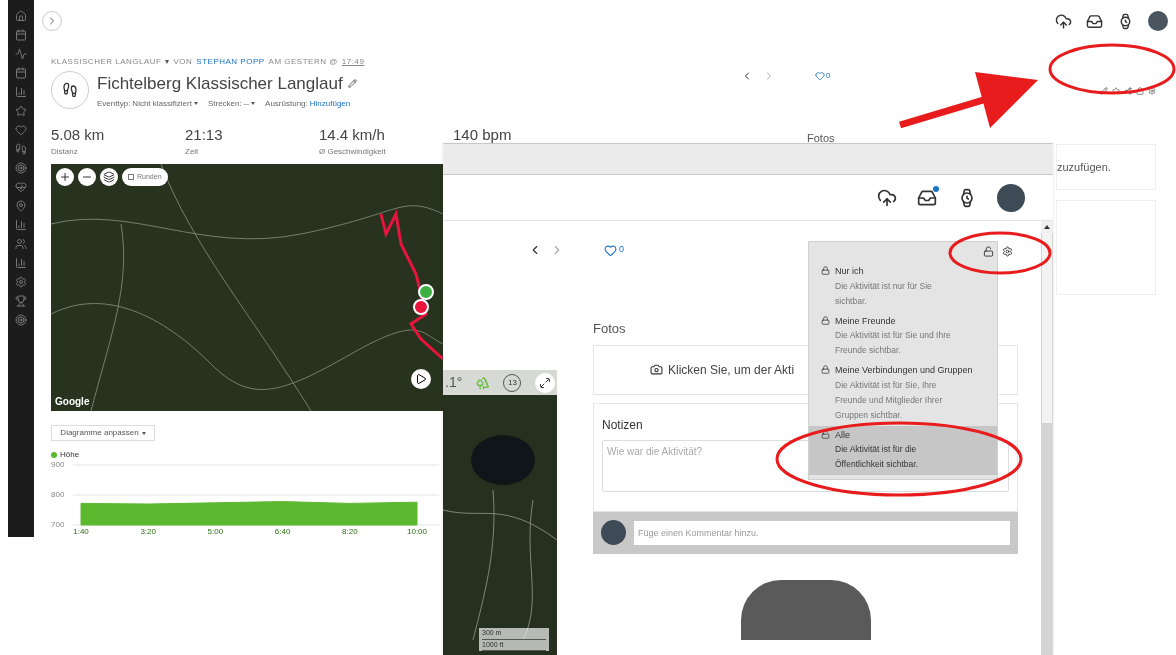  What do you see at coordinates (1094, 21) in the screenshot?
I see `inbox-icon` at bounding box center [1094, 21].